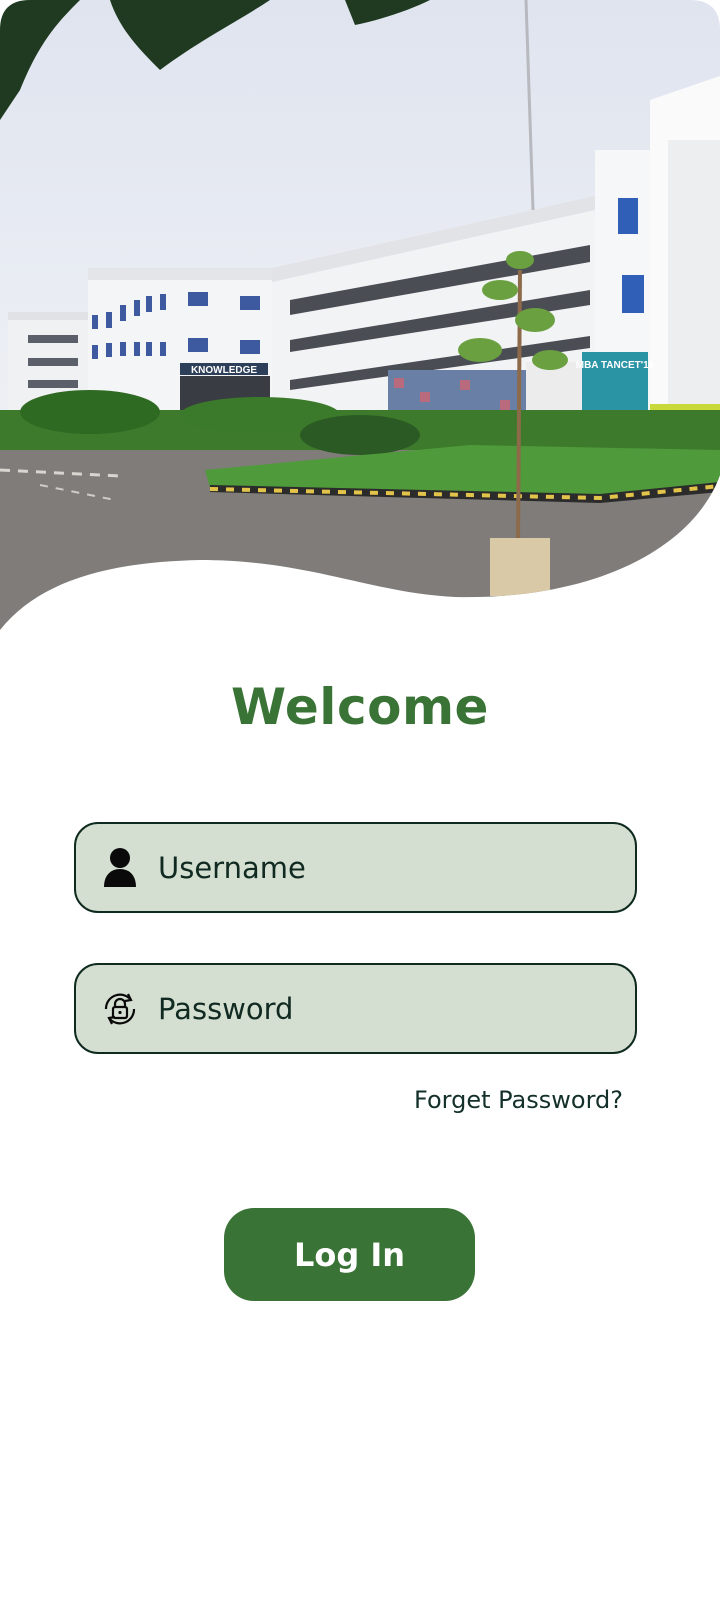  What do you see at coordinates (360, 707) in the screenshot?
I see `welcome-title: Welcome` at bounding box center [360, 707].